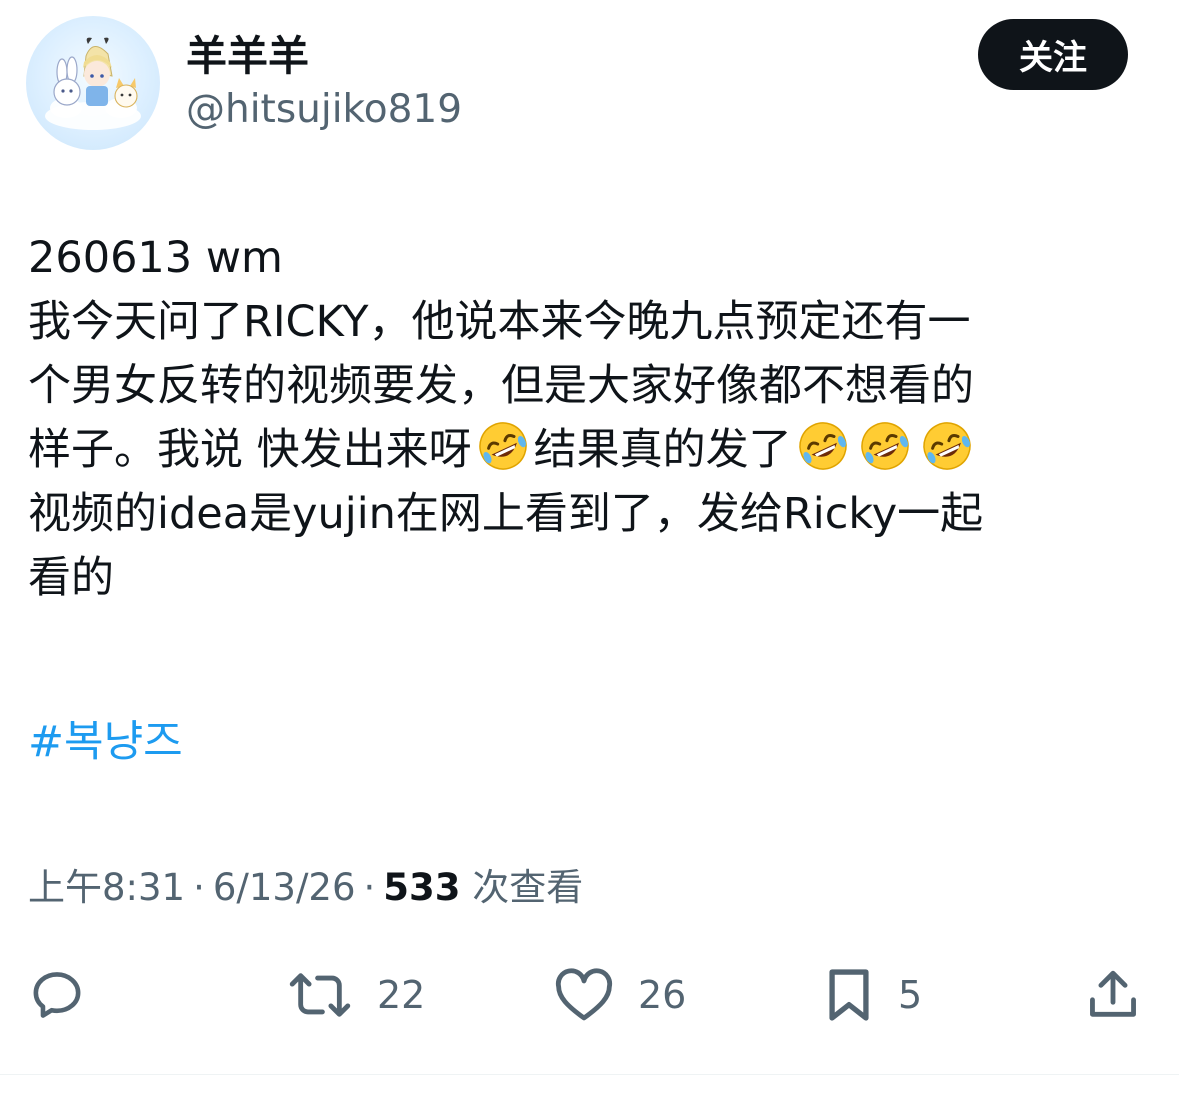 The image size is (1179, 1098). I want to click on tweet-text-line-with-emoji: 样子。我说 快发出来呀 结果真的发了, so click(593, 450).